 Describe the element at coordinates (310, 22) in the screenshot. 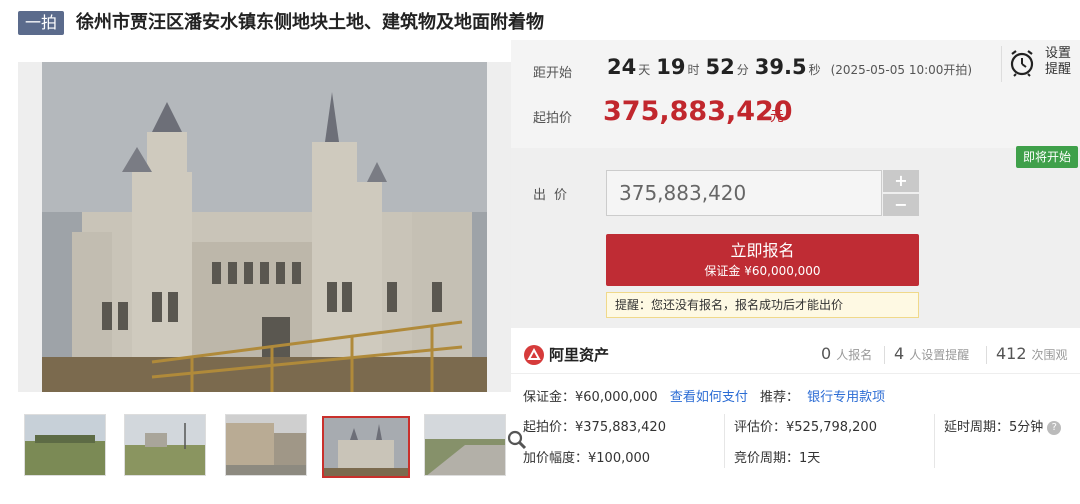

I see `page-title: 徐州市贾汪区潘安水镇东侧地块土地、建筑物及地面附着物` at that location.